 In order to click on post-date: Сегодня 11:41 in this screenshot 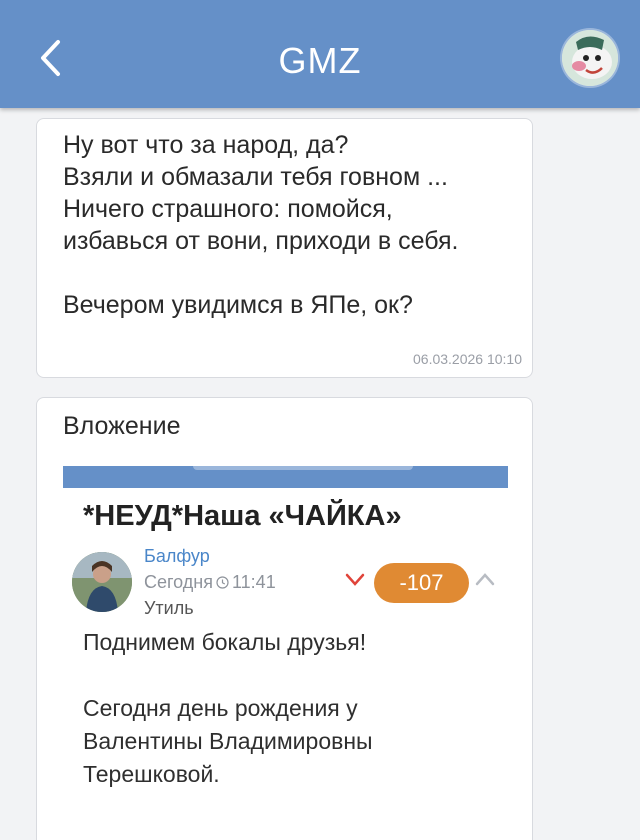, I will do `click(210, 582)`.